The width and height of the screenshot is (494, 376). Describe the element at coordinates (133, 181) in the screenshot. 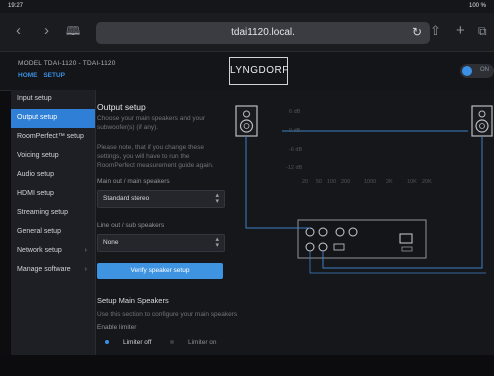

I see `main-out-label: Main out / main speakers` at that location.